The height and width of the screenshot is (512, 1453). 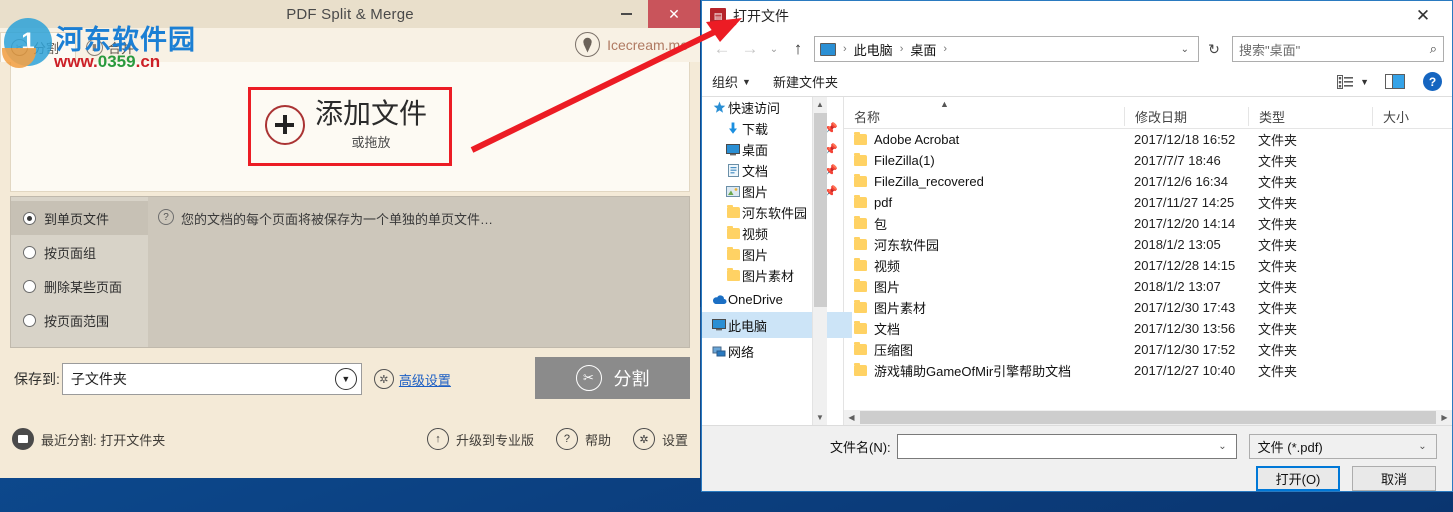 I want to click on mode-option-single-pages: 到单页文件, so click(x=79, y=218).